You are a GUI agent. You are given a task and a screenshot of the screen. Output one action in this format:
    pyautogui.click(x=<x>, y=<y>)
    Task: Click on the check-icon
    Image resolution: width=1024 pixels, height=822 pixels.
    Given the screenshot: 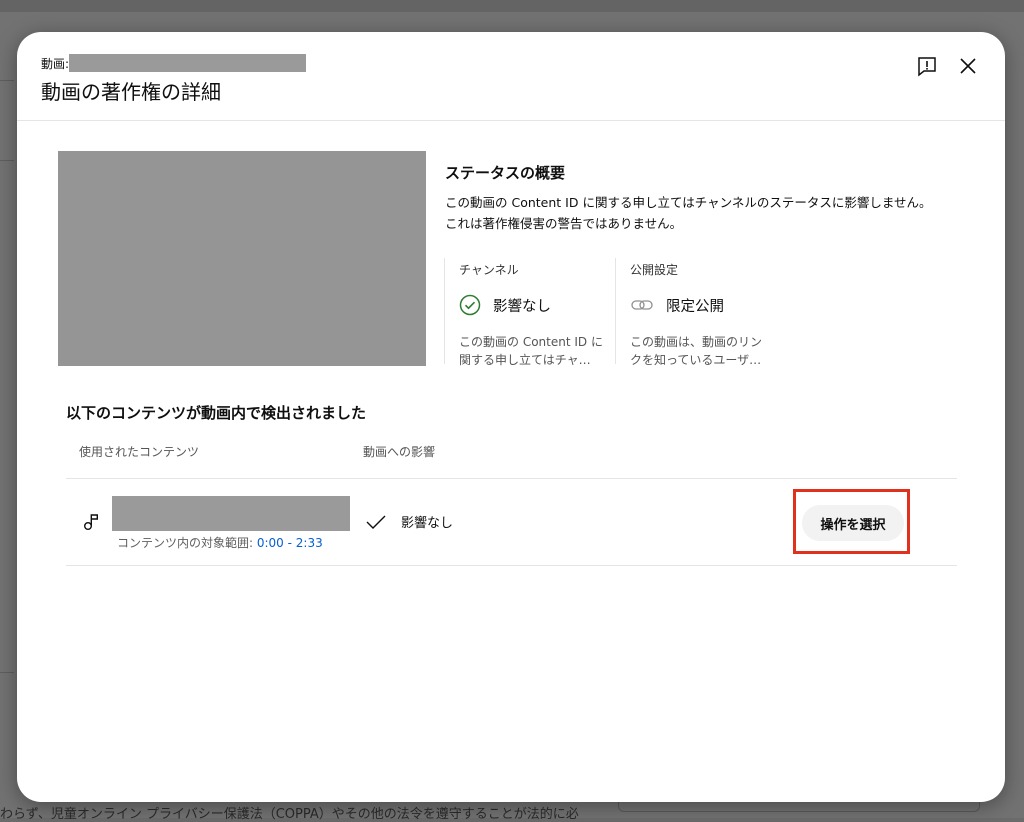 What is the action you would take?
    pyautogui.click(x=376, y=522)
    